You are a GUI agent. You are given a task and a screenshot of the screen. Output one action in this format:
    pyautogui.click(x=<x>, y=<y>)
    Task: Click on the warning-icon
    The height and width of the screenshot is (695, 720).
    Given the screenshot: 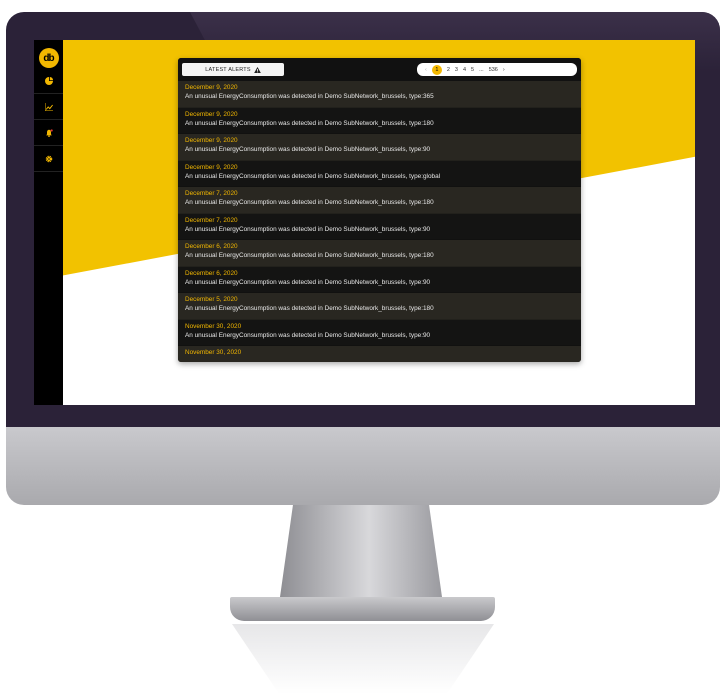 What is the action you would take?
    pyautogui.click(x=257, y=69)
    